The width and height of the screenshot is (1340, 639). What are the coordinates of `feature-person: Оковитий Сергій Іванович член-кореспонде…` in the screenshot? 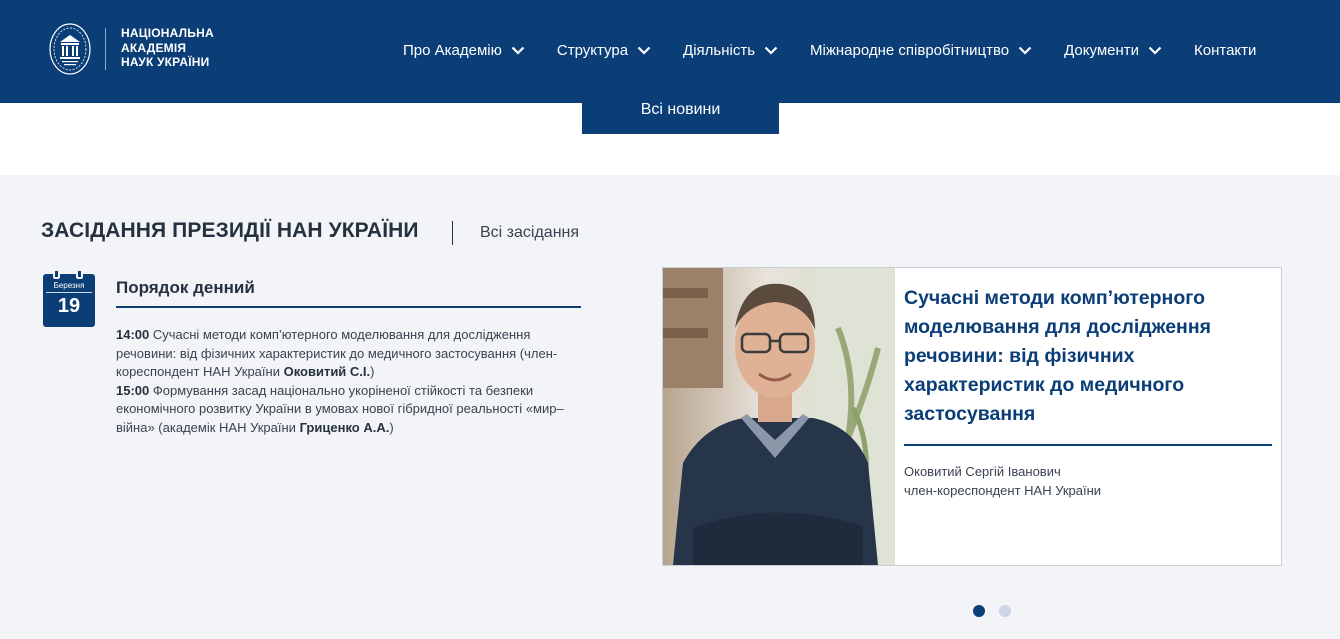 It's located at (1002, 481).